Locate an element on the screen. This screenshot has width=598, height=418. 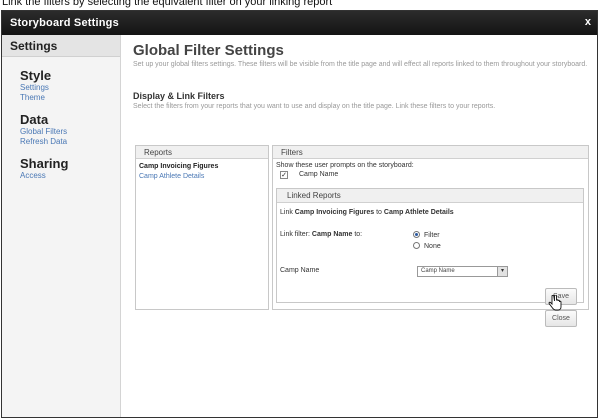
target-report-name: Camp Athlete Details is located at coordinates (418, 212).